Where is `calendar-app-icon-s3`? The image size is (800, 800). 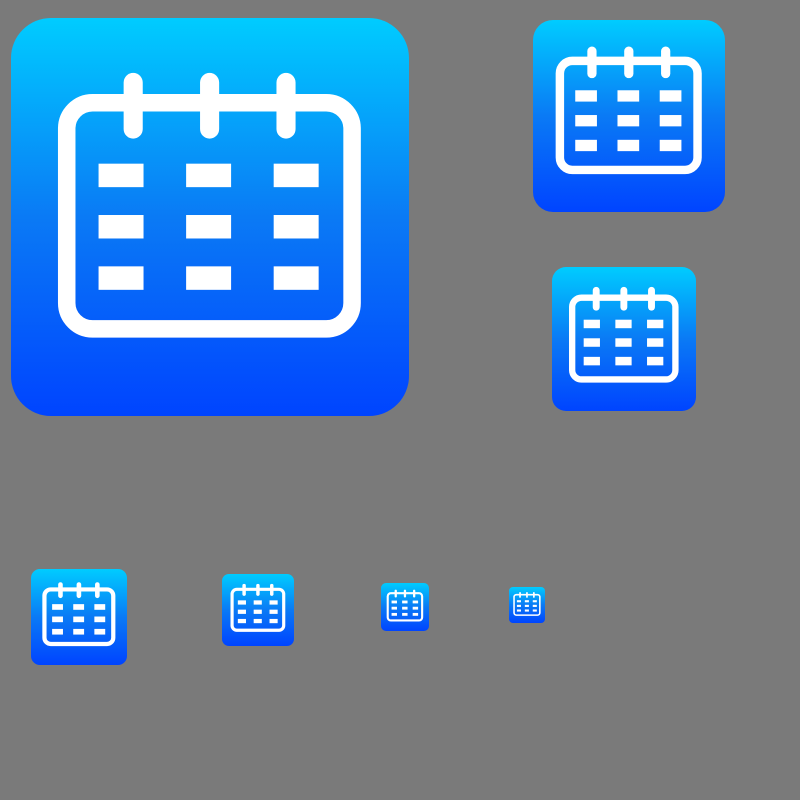
calendar-app-icon-s3 is located at coordinates (405, 607).